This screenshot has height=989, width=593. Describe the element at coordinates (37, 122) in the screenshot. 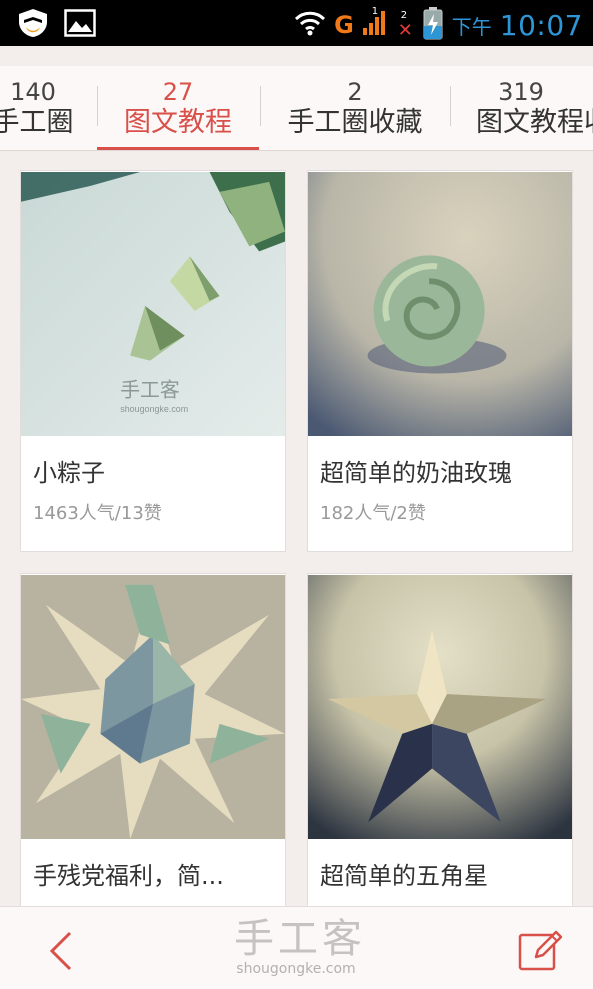

I see `tab-label: 手工圈` at that location.